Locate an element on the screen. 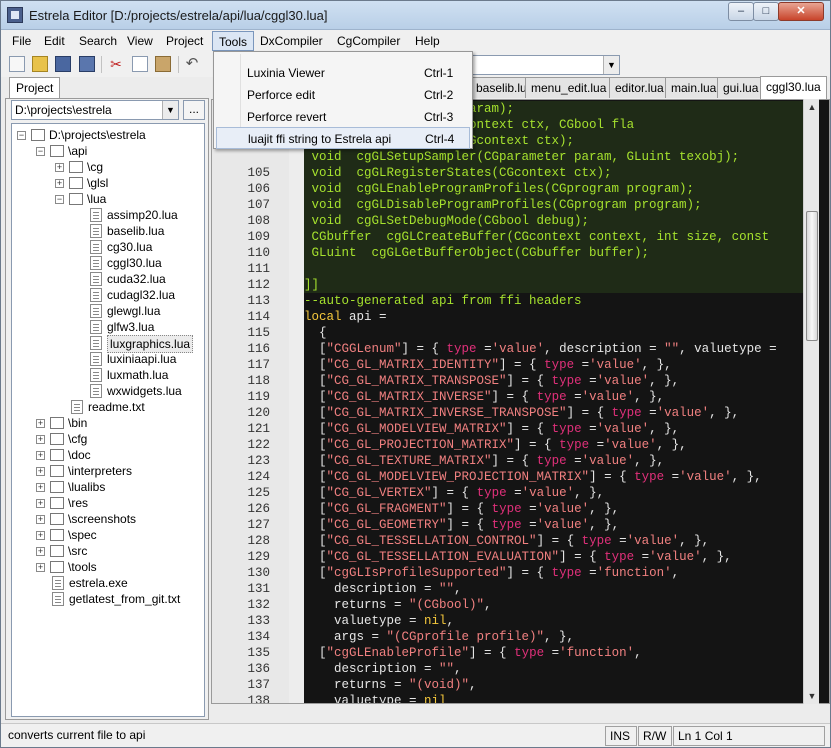 Image resolution: width=831 pixels, height=748 pixels. tree-folder: − \lua is located at coordinates (128, 199).